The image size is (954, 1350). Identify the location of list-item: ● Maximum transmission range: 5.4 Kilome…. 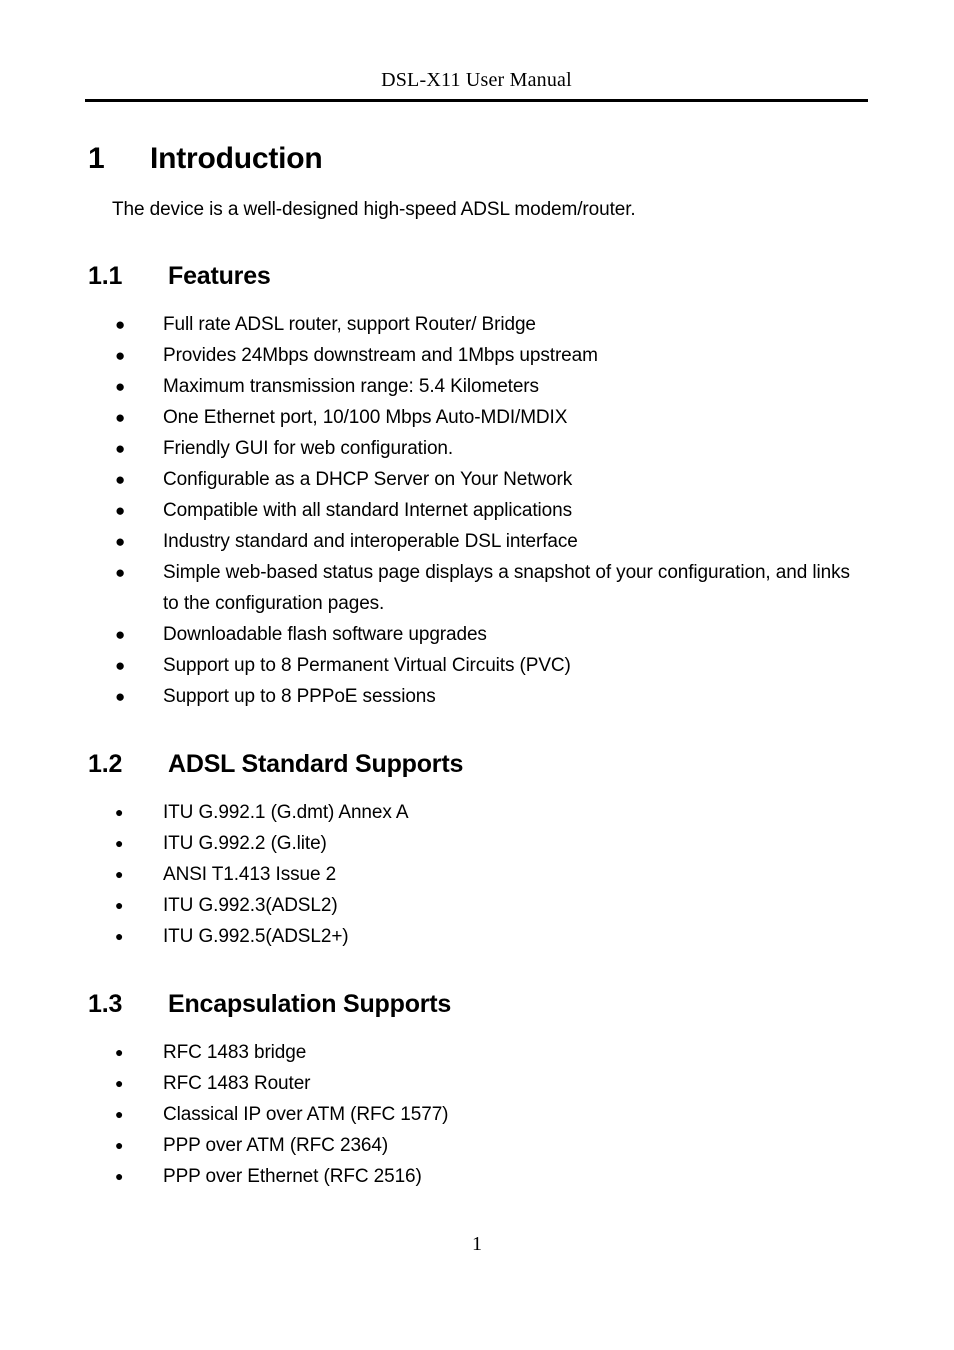
(484, 386).